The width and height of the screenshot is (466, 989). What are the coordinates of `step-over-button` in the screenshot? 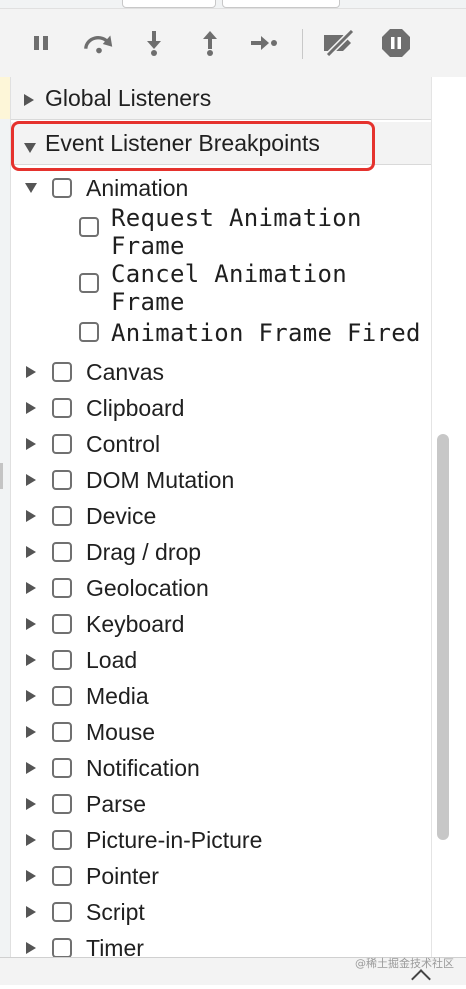 It's located at (99, 43).